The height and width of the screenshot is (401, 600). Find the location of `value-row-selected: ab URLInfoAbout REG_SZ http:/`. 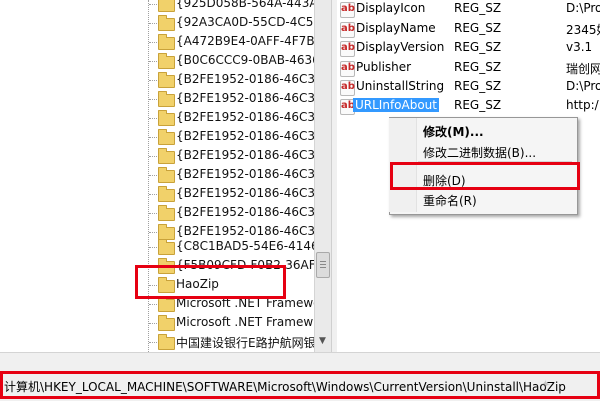

value-row-selected: ab URLInfoAbout REG_SZ http:/ is located at coordinates (468, 106).